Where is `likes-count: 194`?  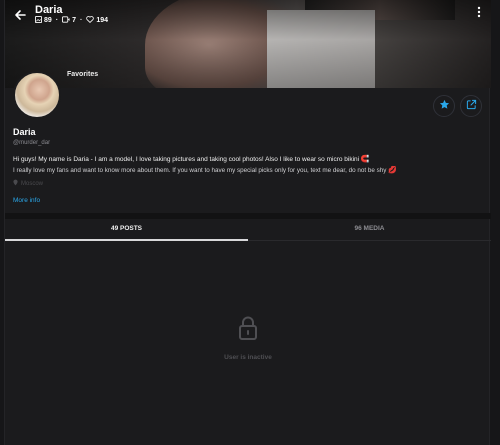
likes-count: 194 is located at coordinates (102, 20).